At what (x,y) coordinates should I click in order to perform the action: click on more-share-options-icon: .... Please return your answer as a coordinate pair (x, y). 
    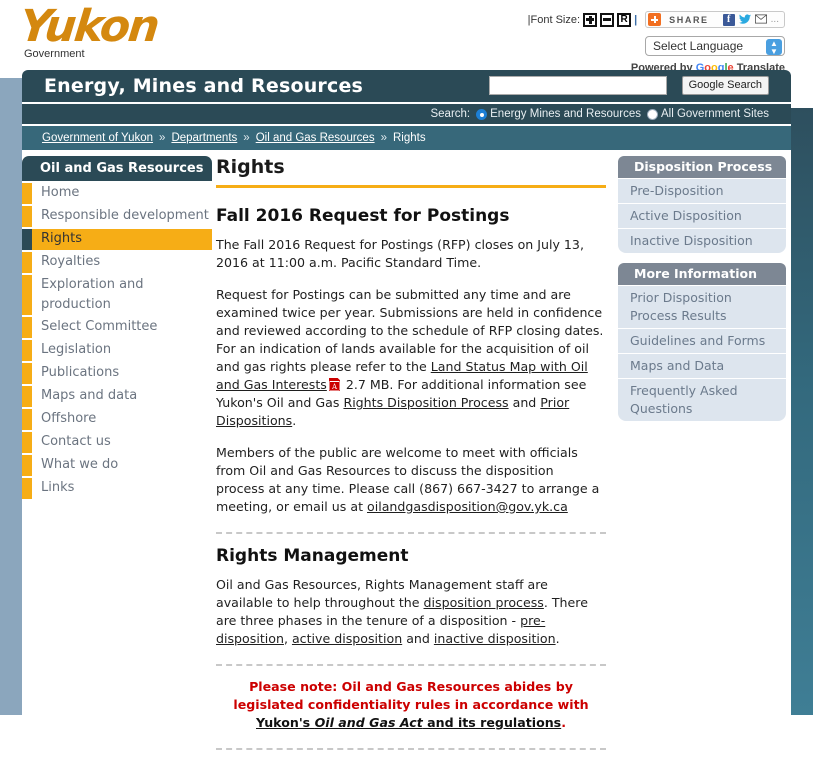
    Looking at the image, I should click on (775, 19).